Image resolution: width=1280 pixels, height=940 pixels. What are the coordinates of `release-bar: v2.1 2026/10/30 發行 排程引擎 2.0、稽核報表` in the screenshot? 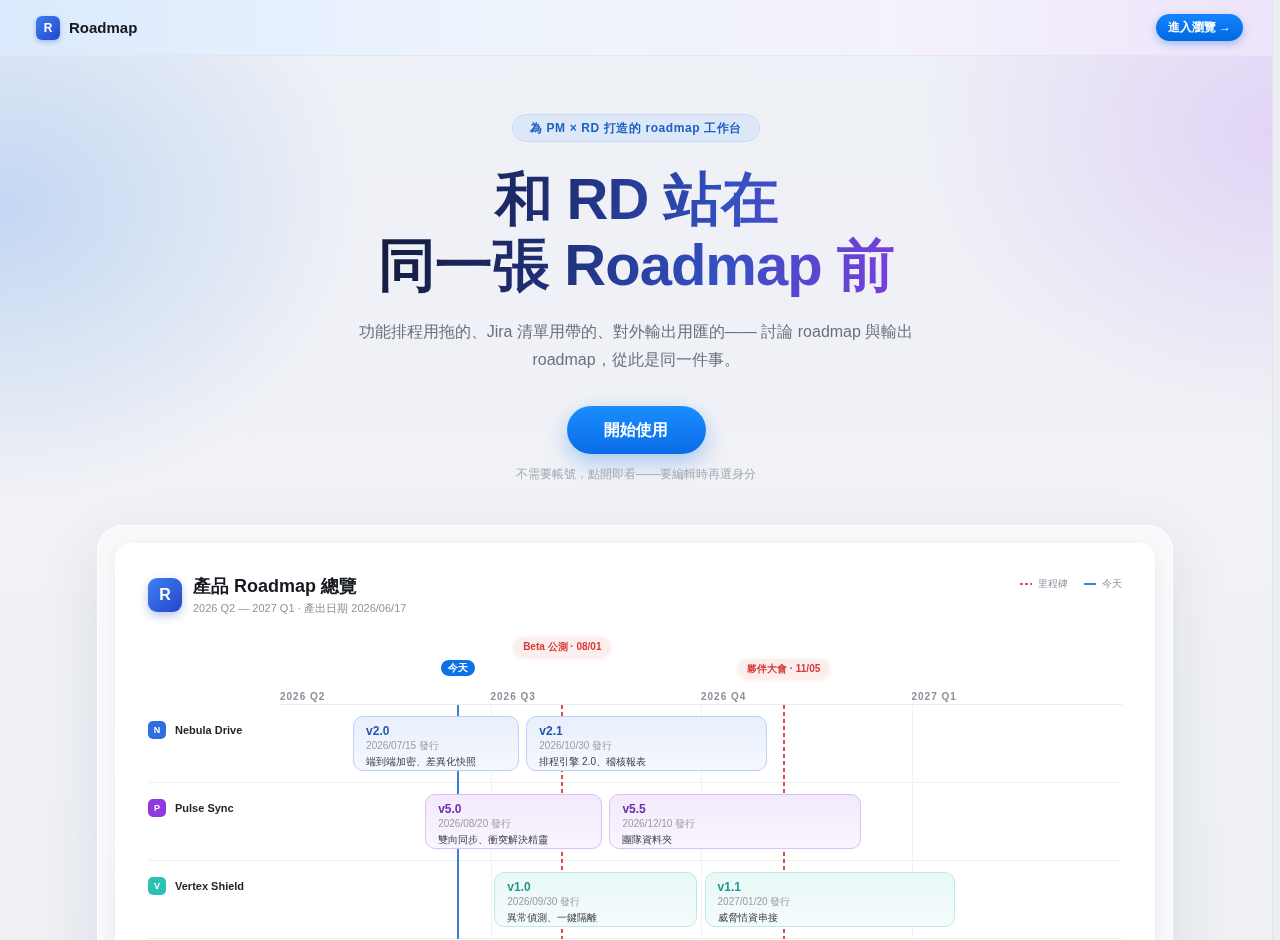 It's located at (646, 743).